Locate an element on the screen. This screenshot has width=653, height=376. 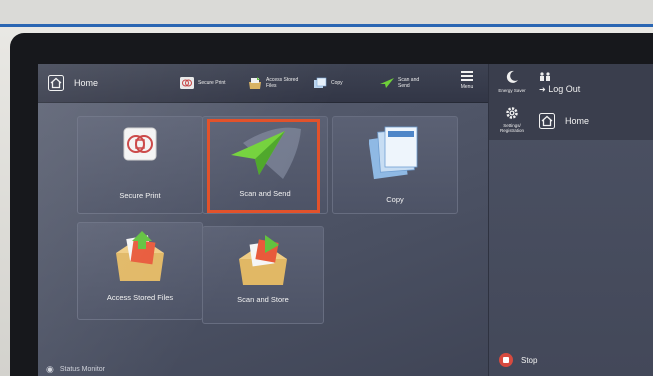
moon-icon is located at coordinates (512, 76).